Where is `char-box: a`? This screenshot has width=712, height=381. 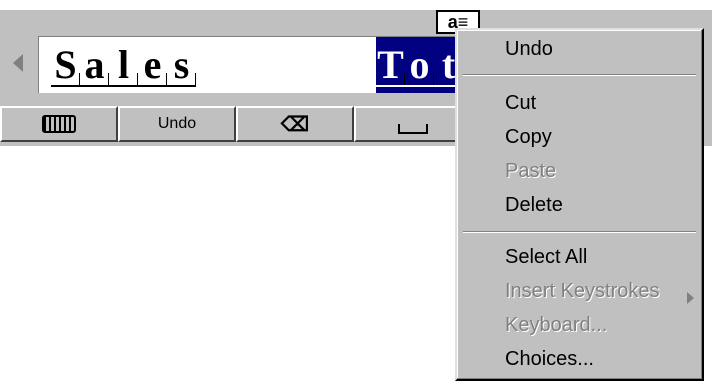 char-box: a is located at coordinates (94, 65).